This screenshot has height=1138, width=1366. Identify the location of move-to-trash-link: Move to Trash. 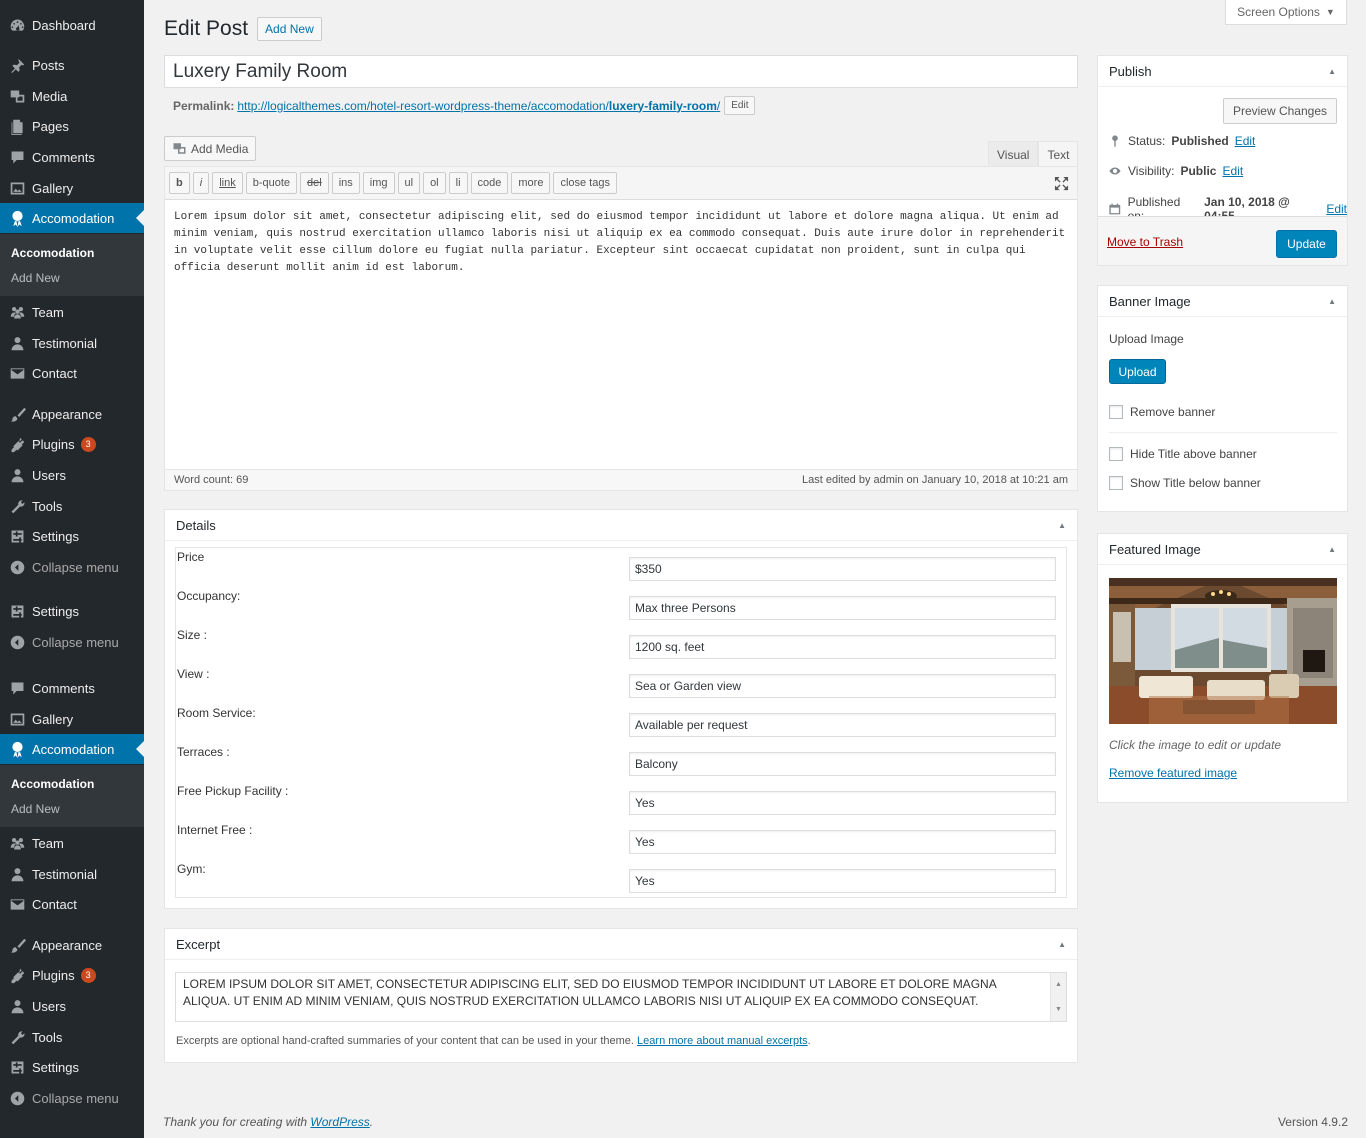
(1145, 242).